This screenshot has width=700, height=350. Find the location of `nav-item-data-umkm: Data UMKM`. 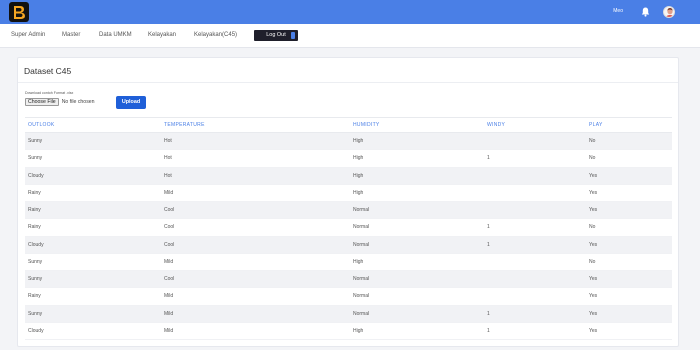

nav-item-data-umkm: Data UMKM is located at coordinates (115, 35).